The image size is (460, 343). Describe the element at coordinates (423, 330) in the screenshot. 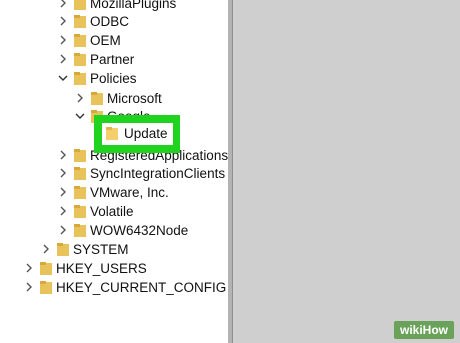

I see `wikihow-watermark: wikiHow` at that location.